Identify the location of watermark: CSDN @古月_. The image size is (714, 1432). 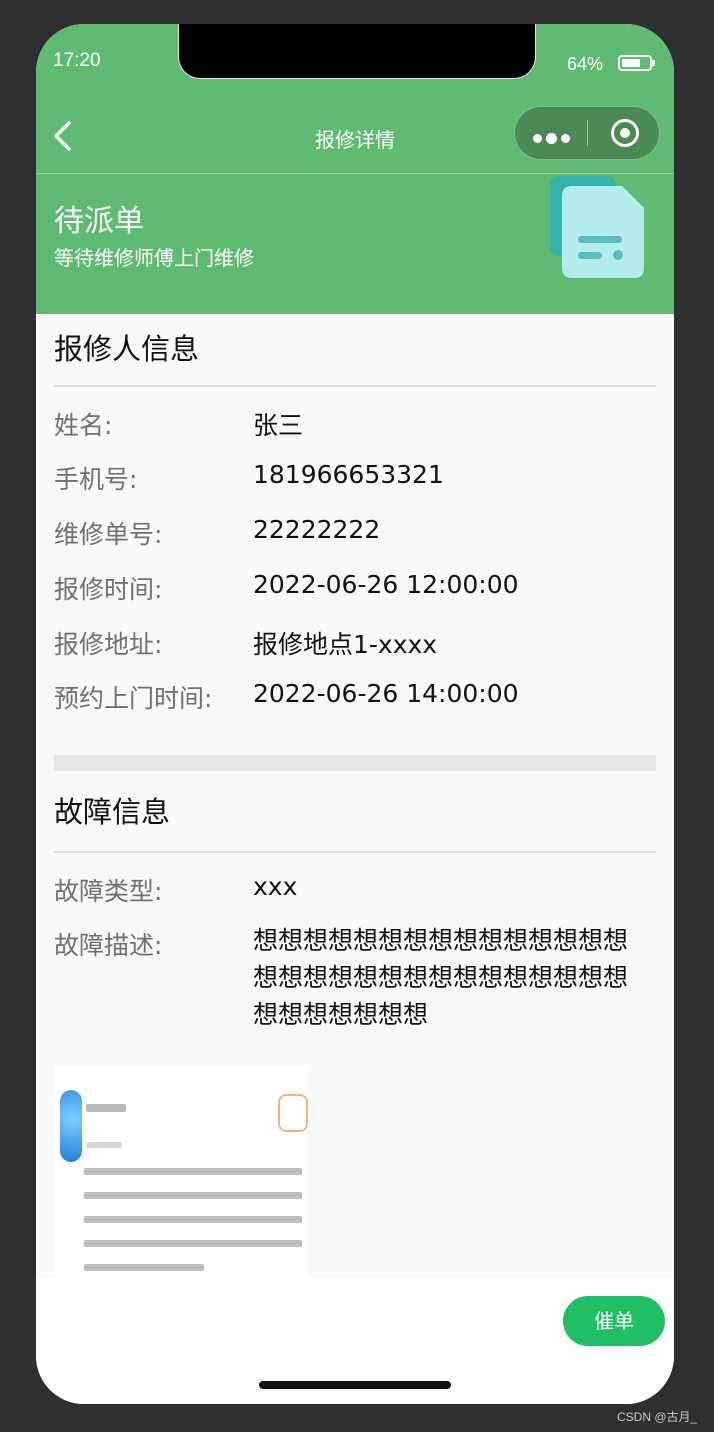
(657, 1417).